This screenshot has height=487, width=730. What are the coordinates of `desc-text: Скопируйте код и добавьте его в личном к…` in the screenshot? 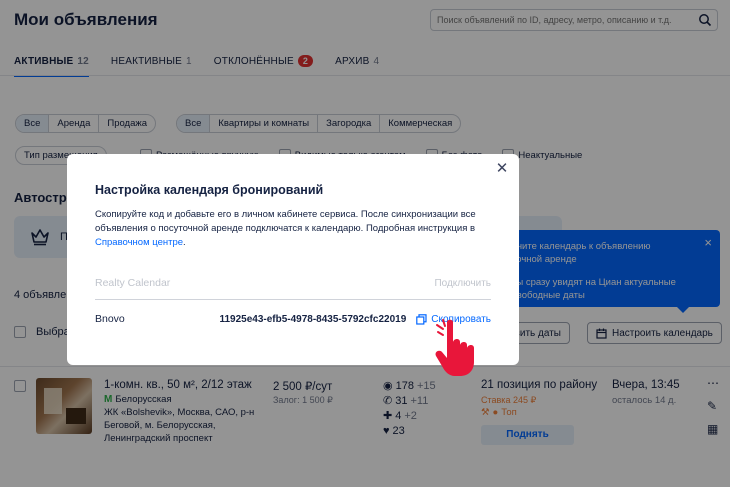 It's located at (285, 221).